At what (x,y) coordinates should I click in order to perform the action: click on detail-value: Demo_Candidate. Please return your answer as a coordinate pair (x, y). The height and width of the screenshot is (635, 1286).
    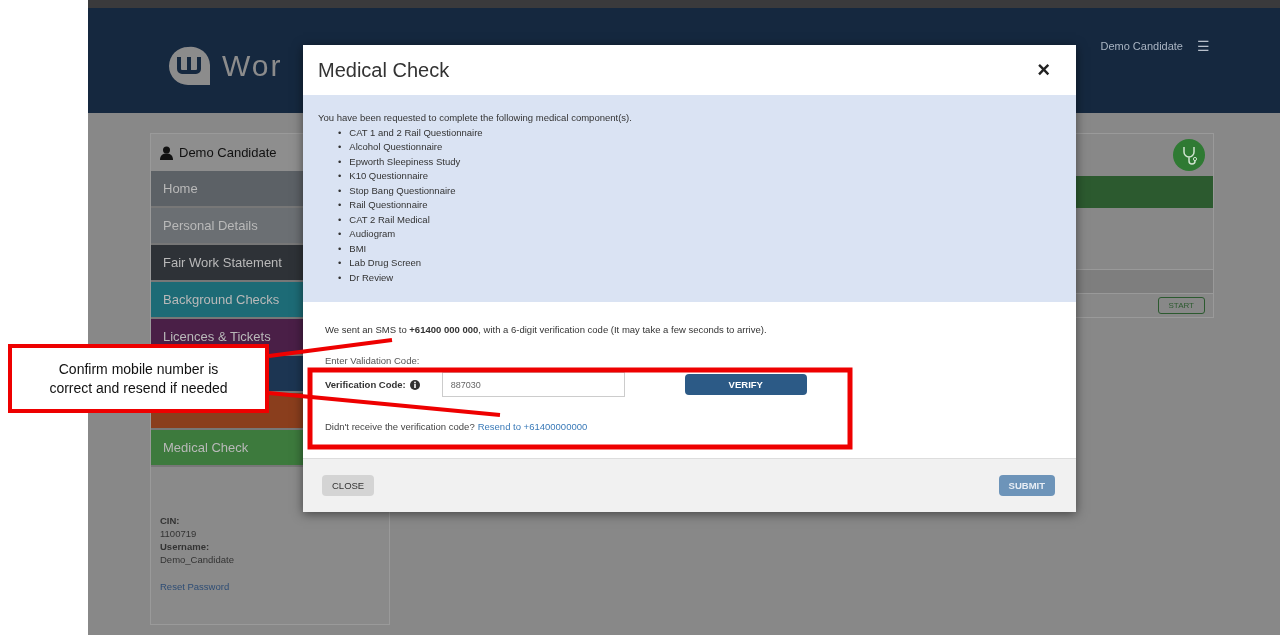
    Looking at the image, I should click on (197, 559).